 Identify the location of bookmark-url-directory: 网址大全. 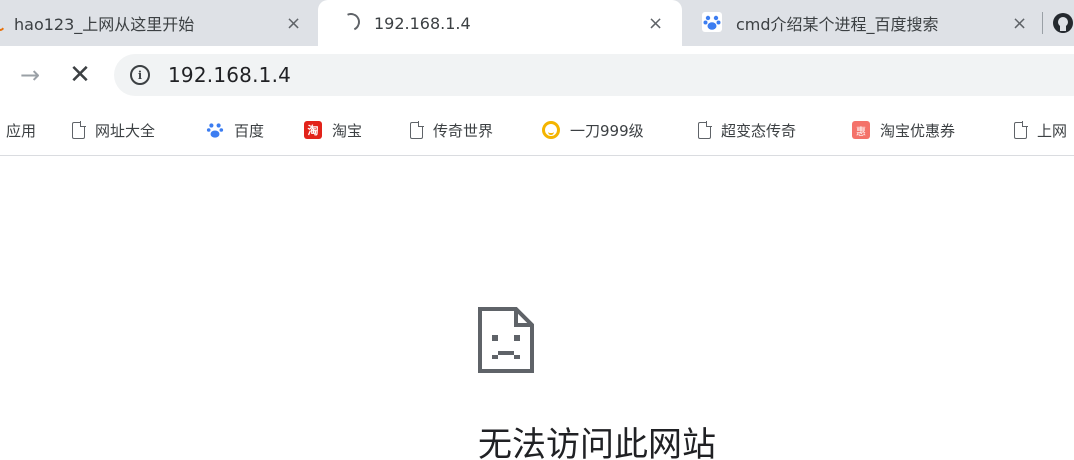
(112, 130).